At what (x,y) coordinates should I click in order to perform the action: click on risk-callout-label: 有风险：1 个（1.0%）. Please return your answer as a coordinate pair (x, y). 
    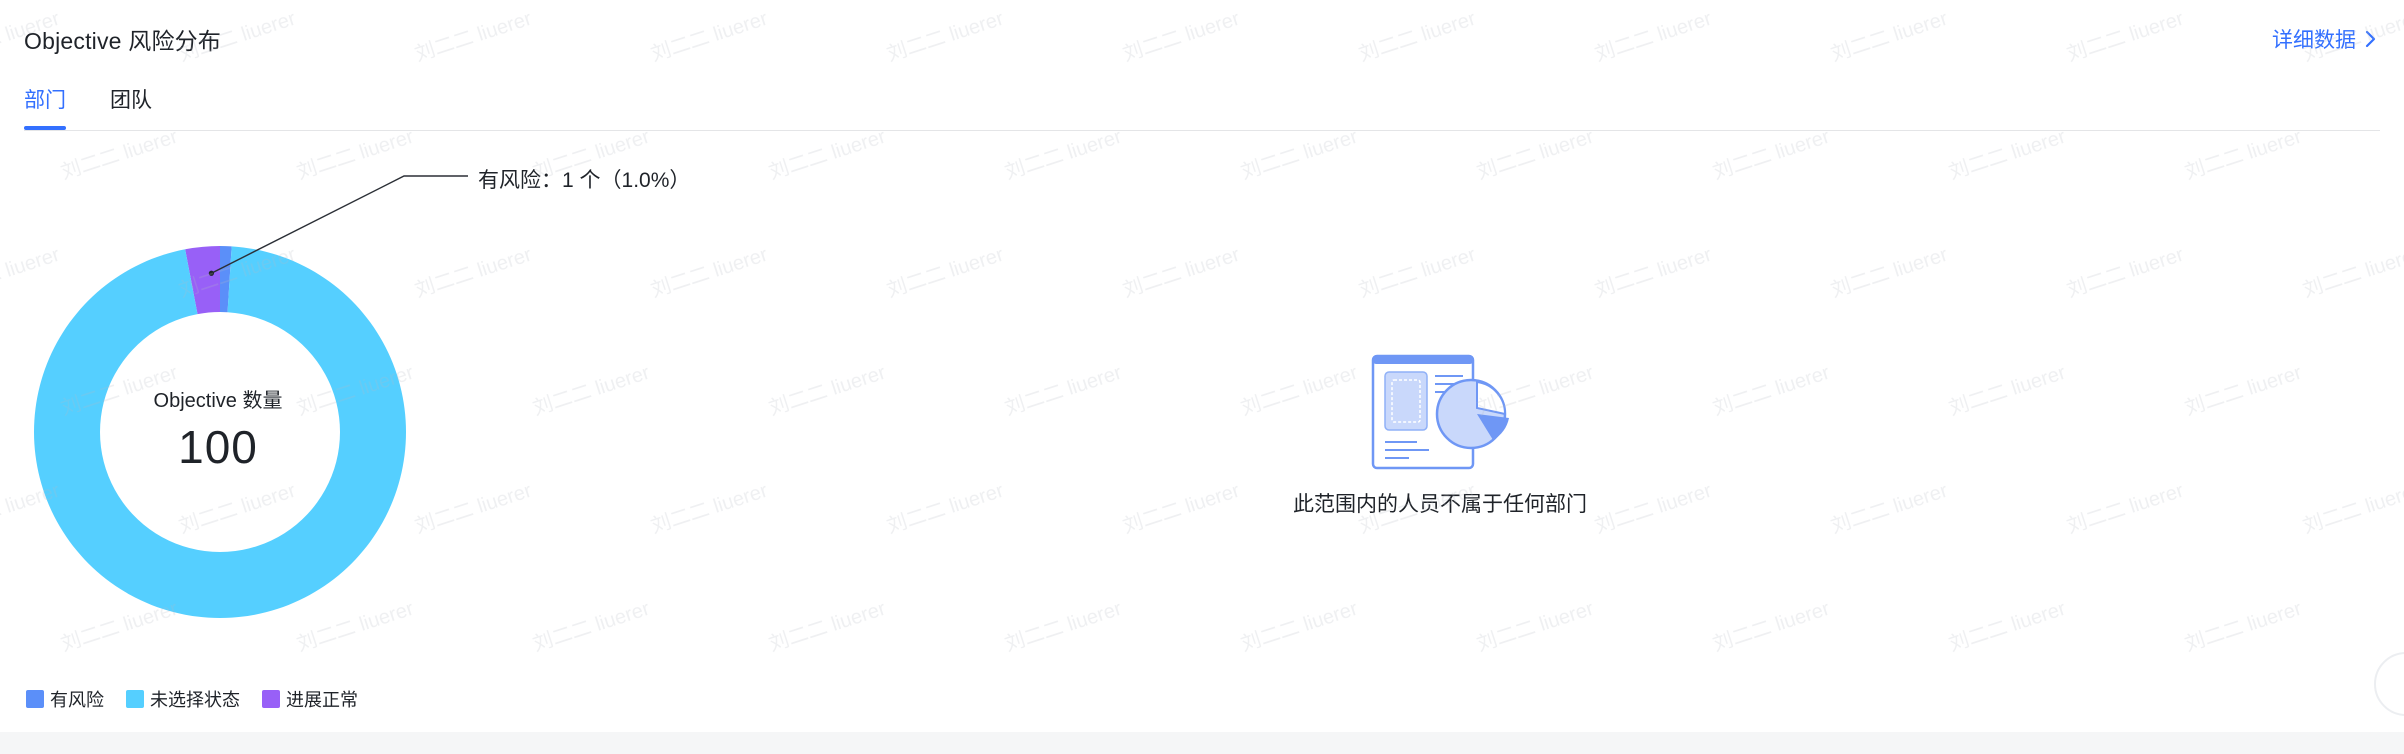
    Looking at the image, I should click on (584, 180).